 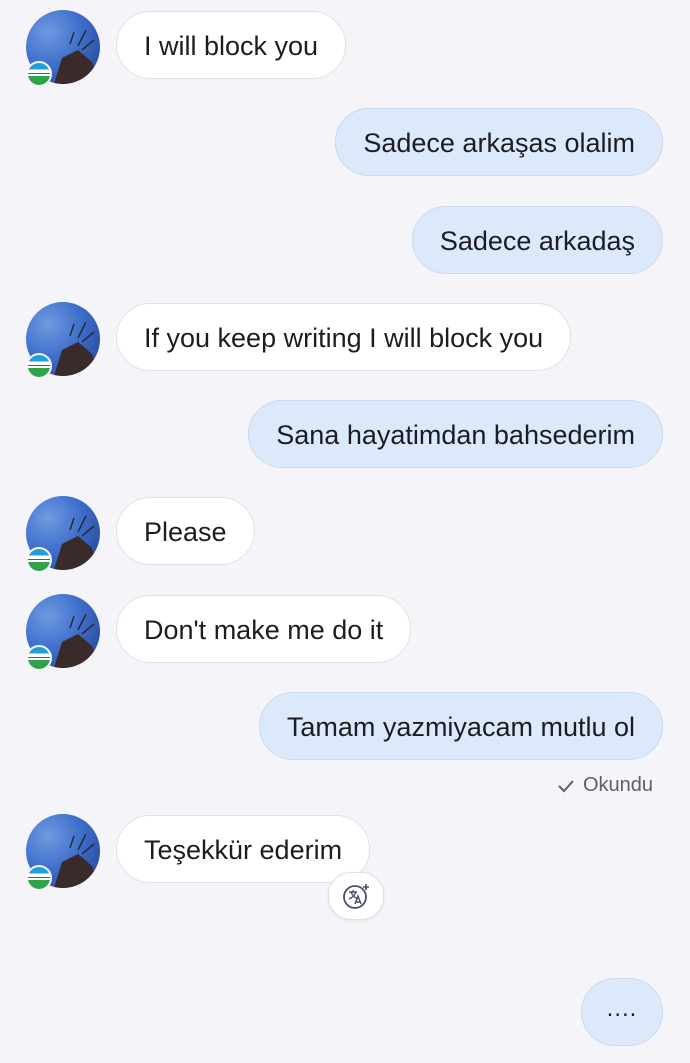 I want to click on read-receipt: Okundu, so click(x=605, y=785).